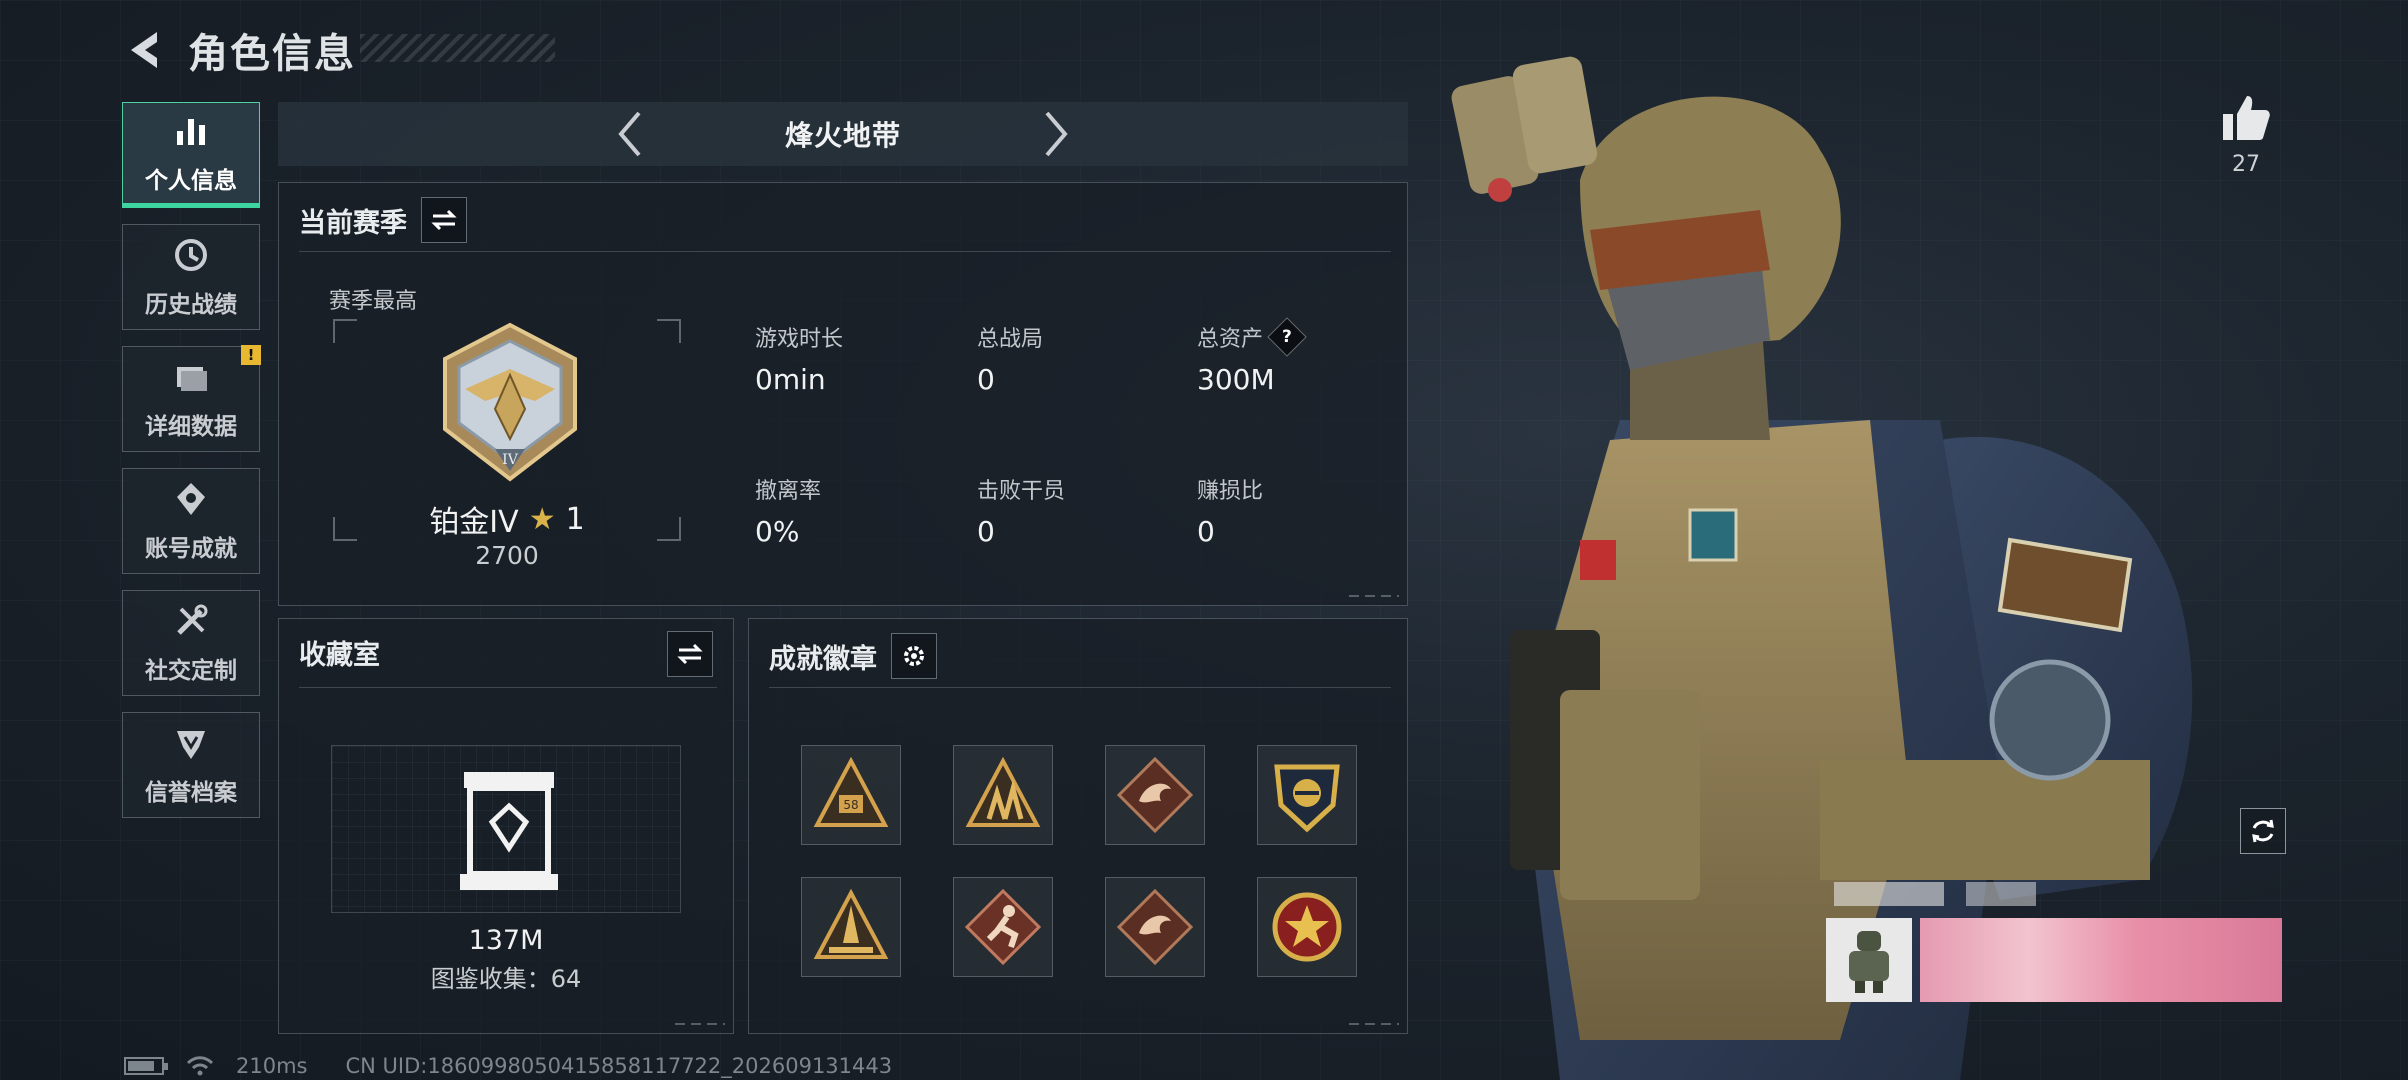 This screenshot has width=2408, height=1080. What do you see at coordinates (146, 1066) in the screenshot?
I see `battery-icon` at bounding box center [146, 1066].